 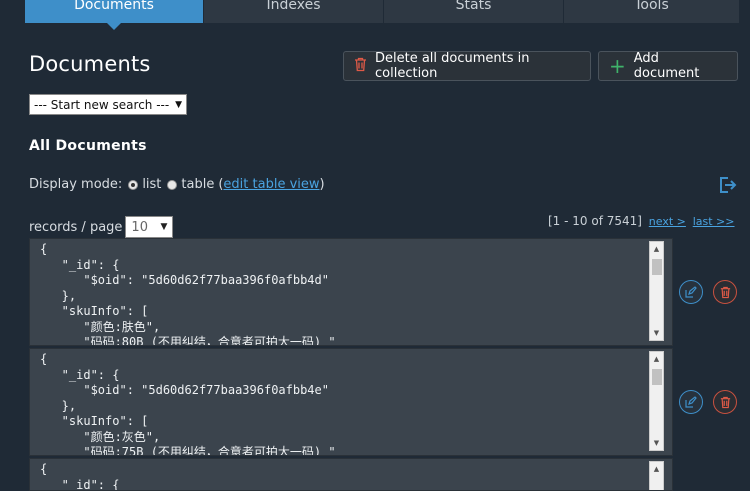 I want to click on pager: [1 - 10 of 7541] next > last >>, so click(x=641, y=221).